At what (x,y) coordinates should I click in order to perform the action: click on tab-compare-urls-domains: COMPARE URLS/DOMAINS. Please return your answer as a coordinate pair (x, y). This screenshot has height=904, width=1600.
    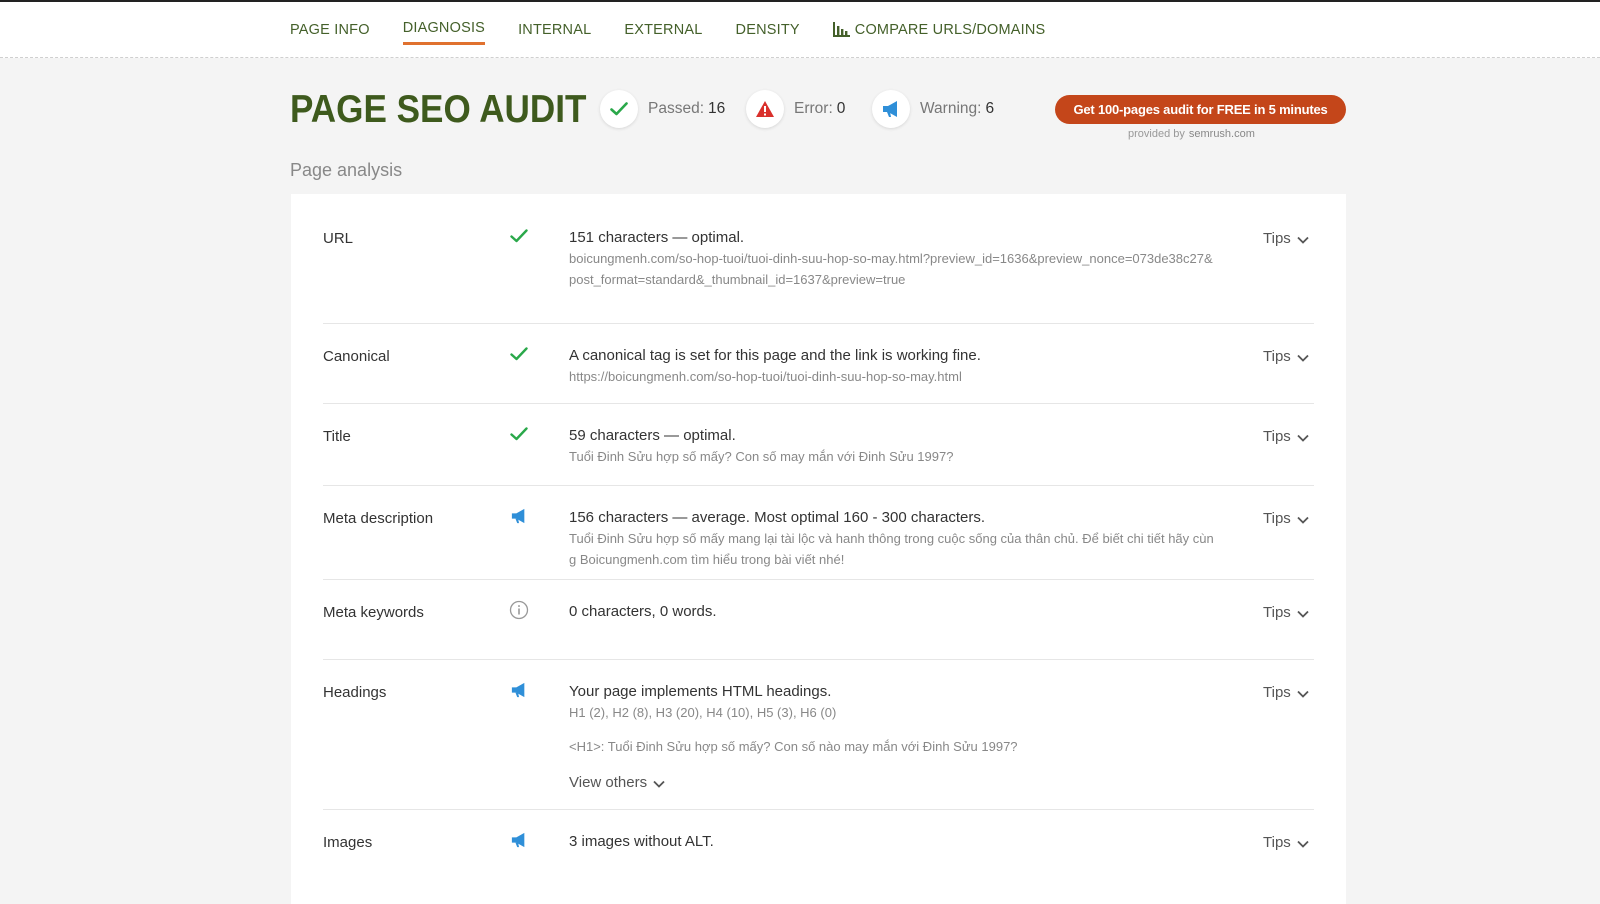
    Looking at the image, I should click on (939, 32).